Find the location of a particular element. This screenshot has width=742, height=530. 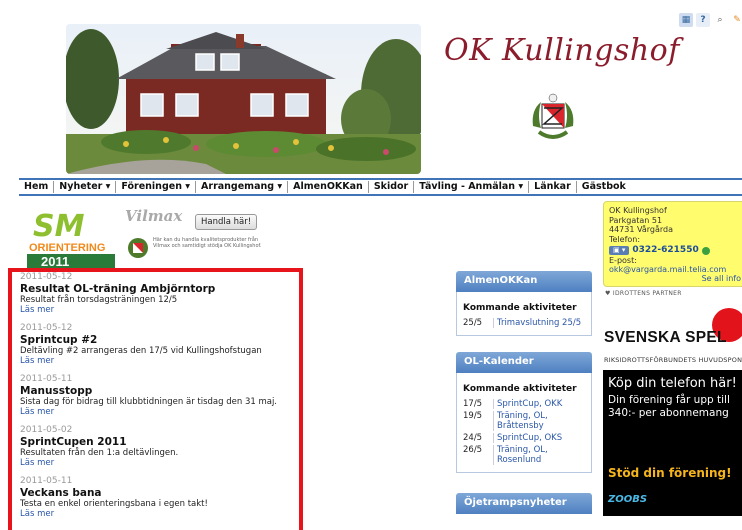

nav-item-hem: Hem is located at coordinates (37, 187).